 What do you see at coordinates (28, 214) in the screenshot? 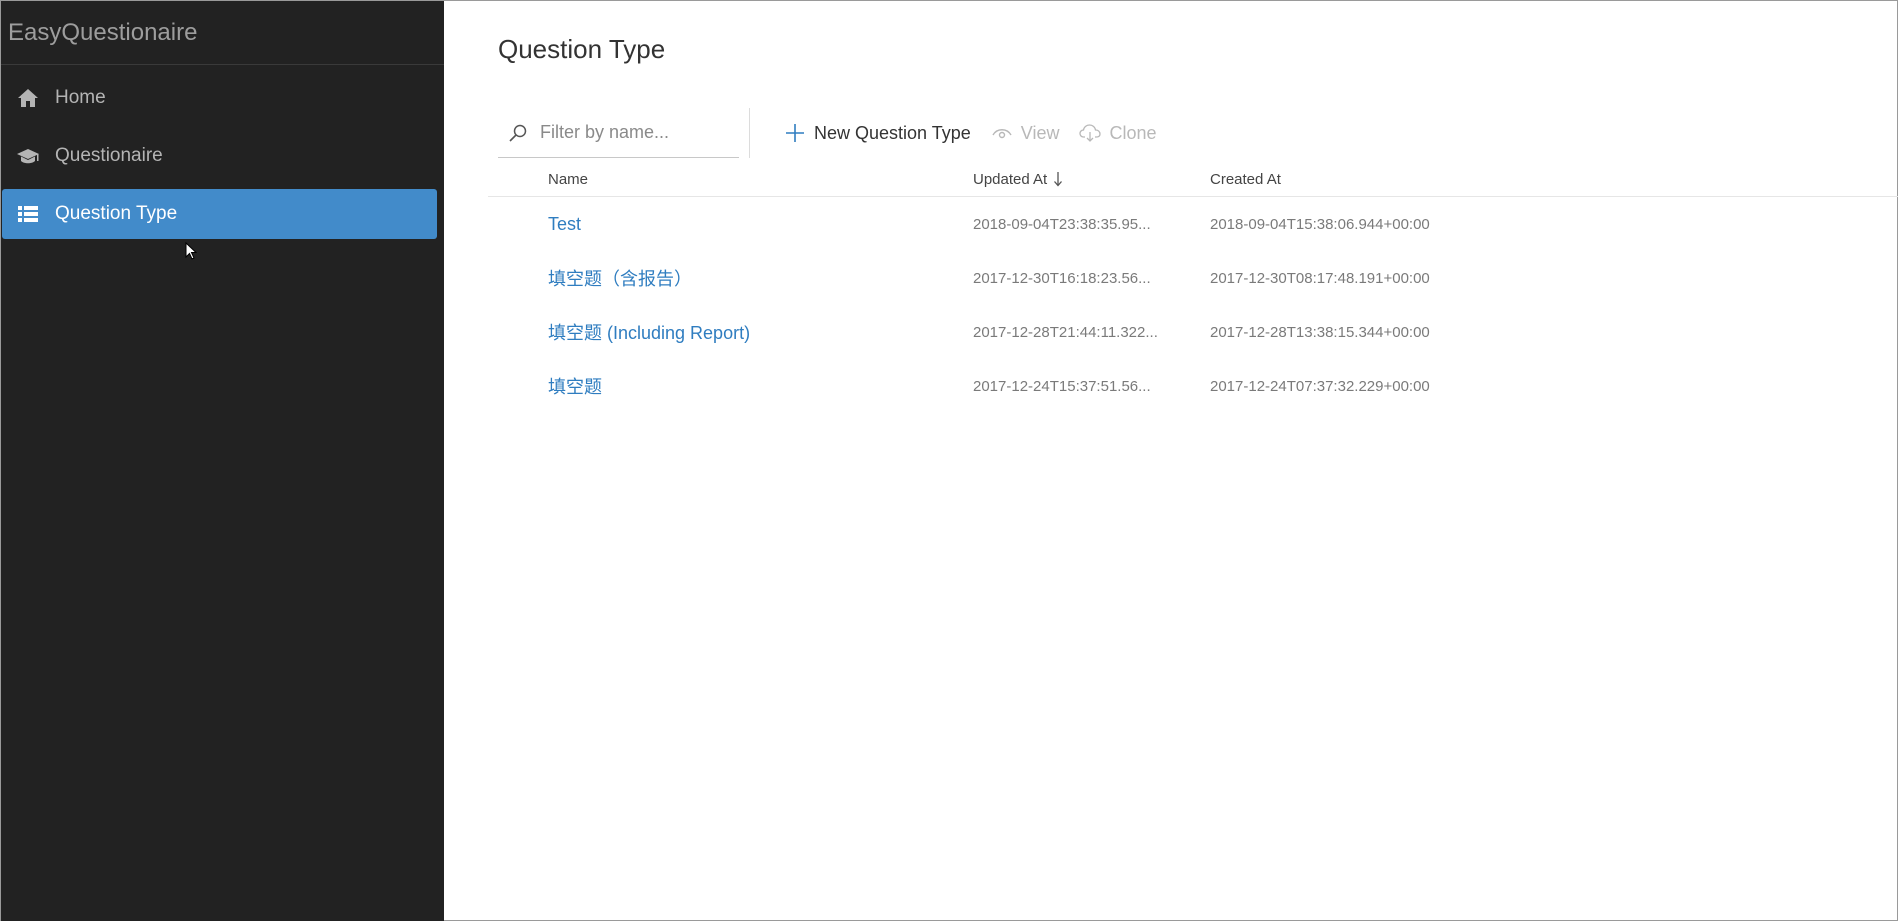
I see `list-icon` at bounding box center [28, 214].